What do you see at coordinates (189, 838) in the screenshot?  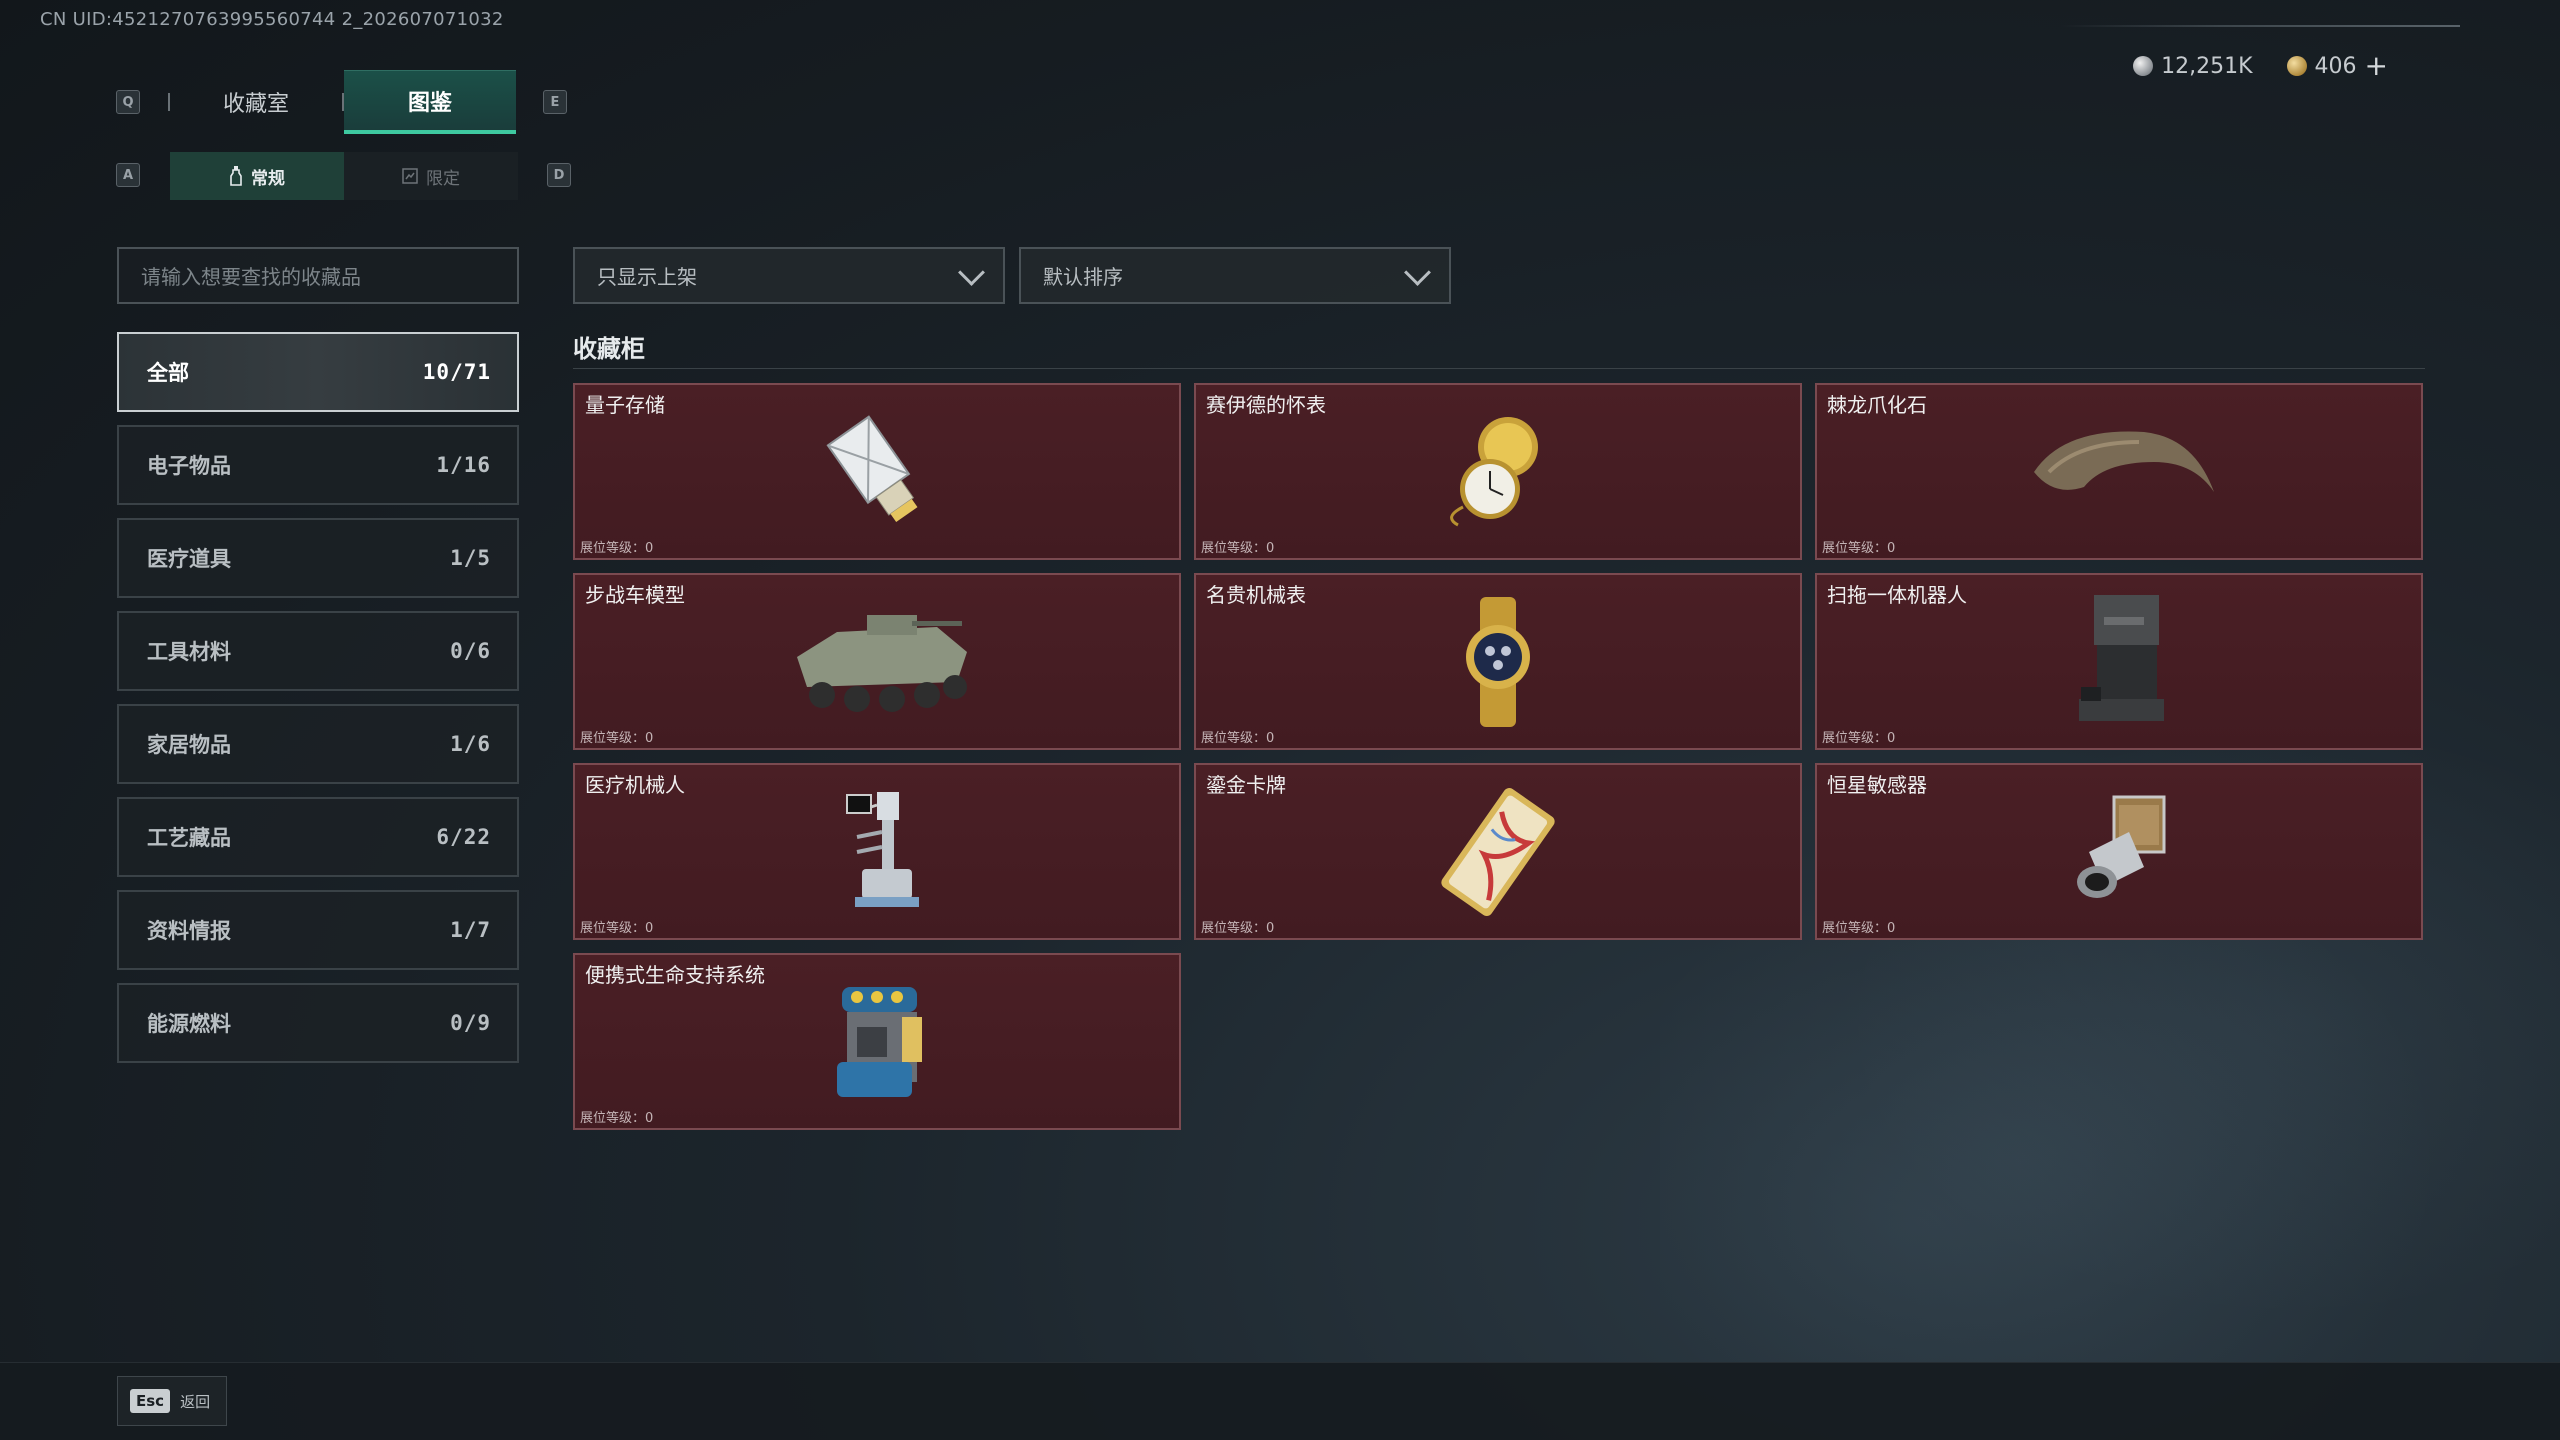 I see `category-label: 工艺藏品` at bounding box center [189, 838].